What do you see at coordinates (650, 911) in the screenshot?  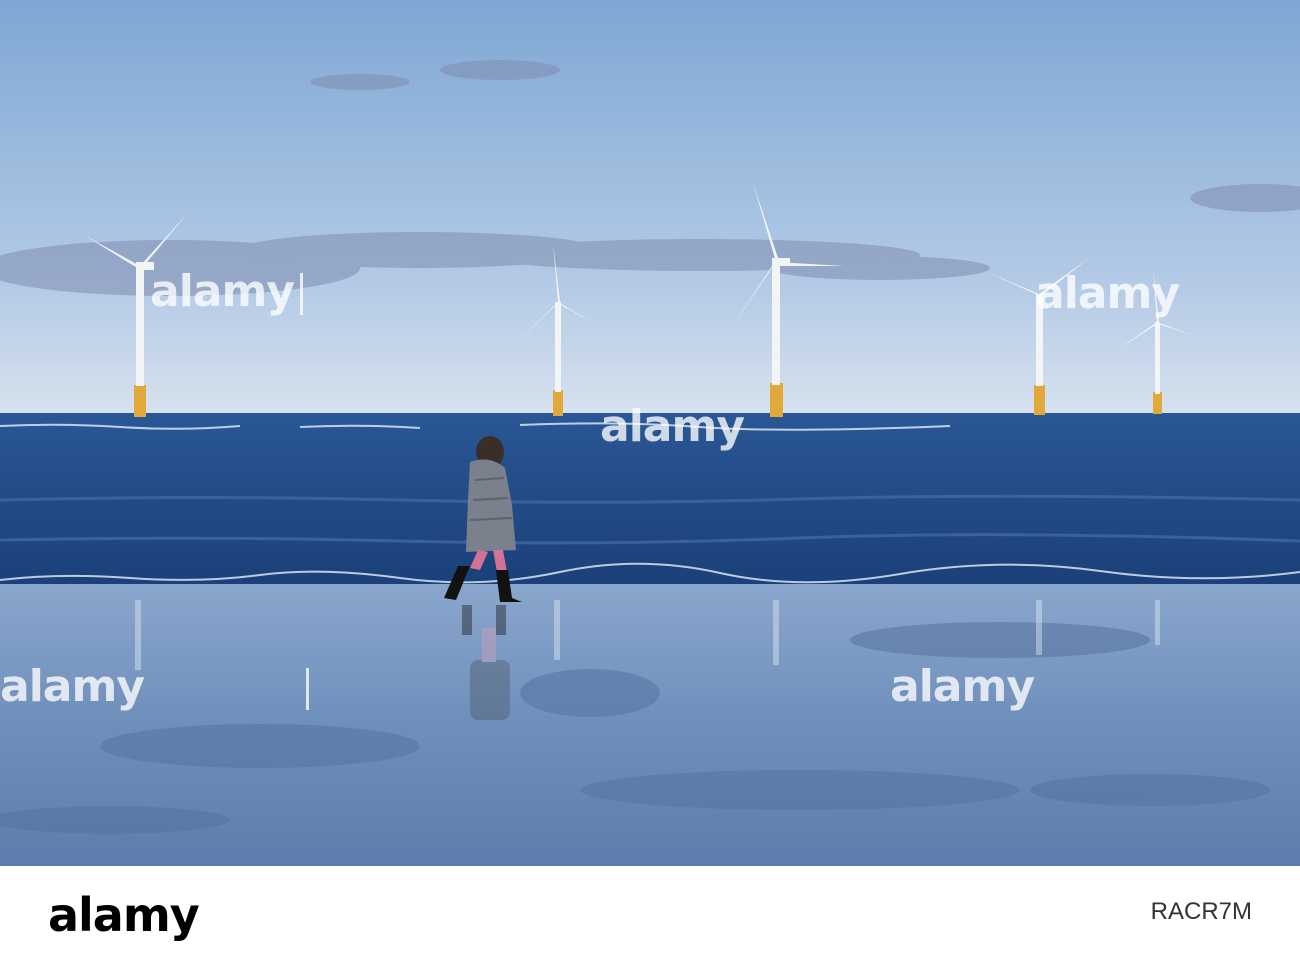 I see `footer: alamy RACR7M` at bounding box center [650, 911].